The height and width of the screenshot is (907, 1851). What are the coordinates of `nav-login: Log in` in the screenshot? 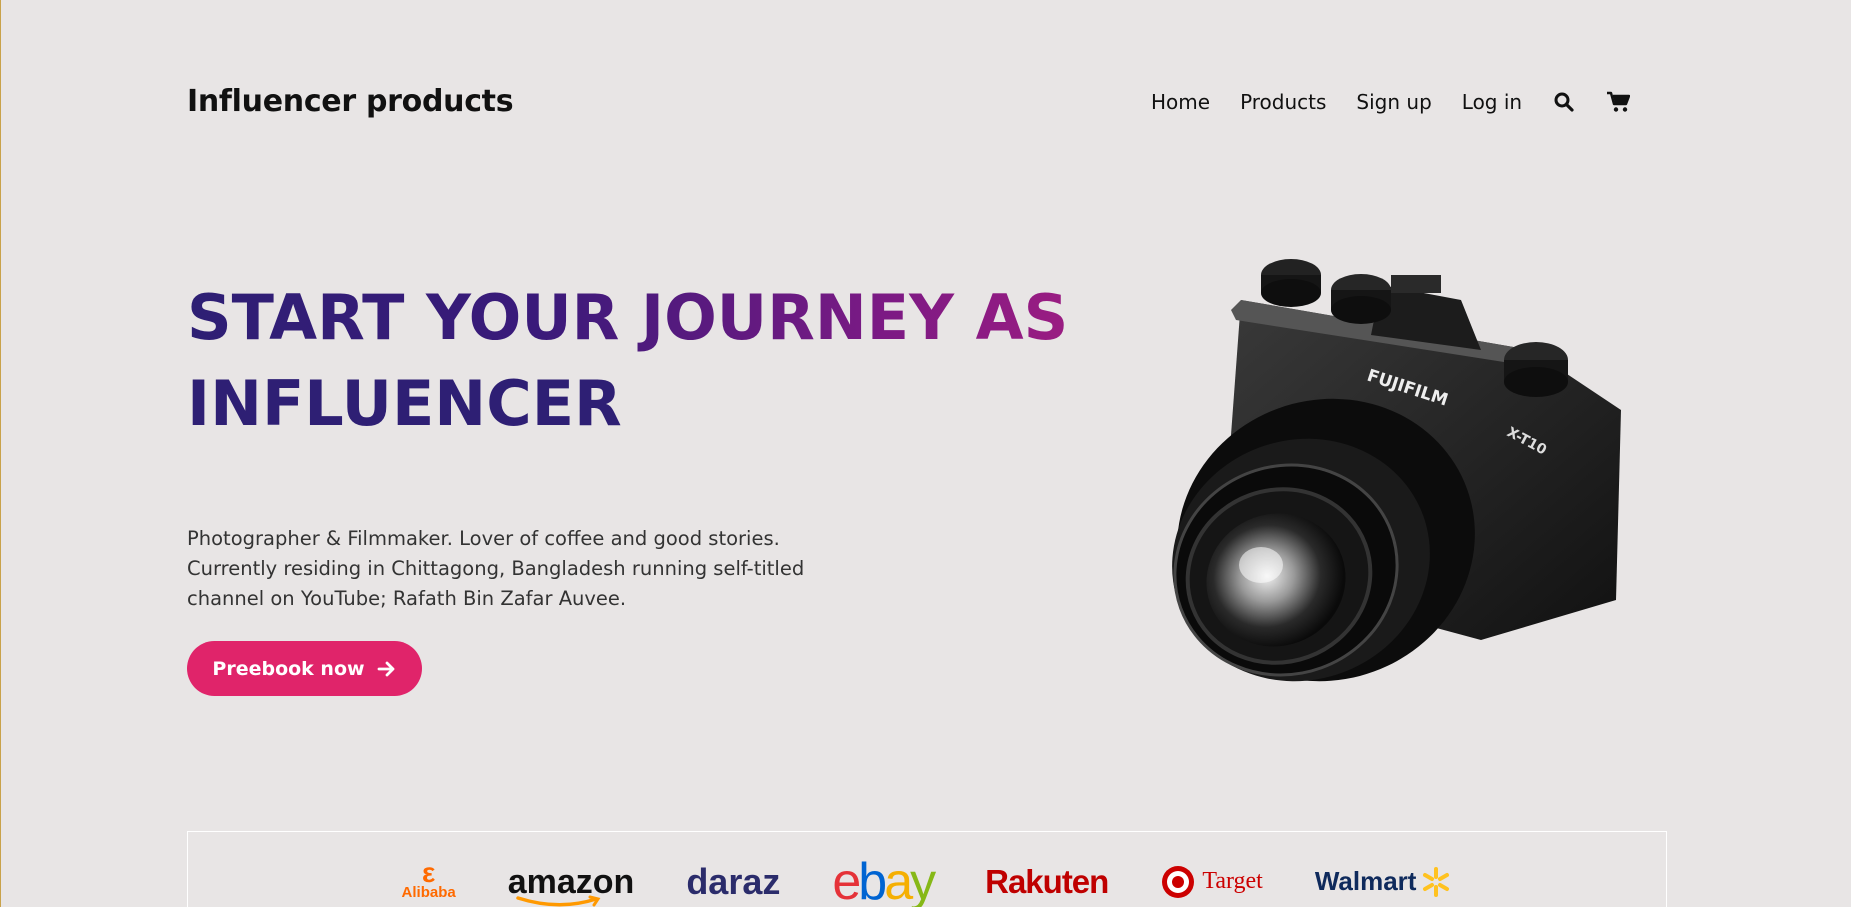 It's located at (1492, 102).